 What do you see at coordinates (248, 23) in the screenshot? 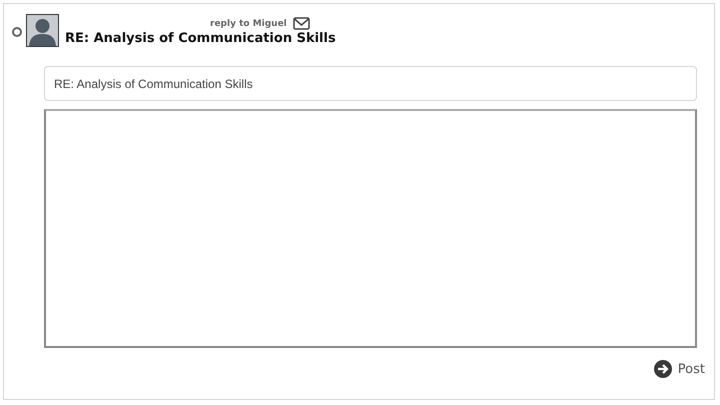
I see `reply-to-link: reply to Miguel` at bounding box center [248, 23].